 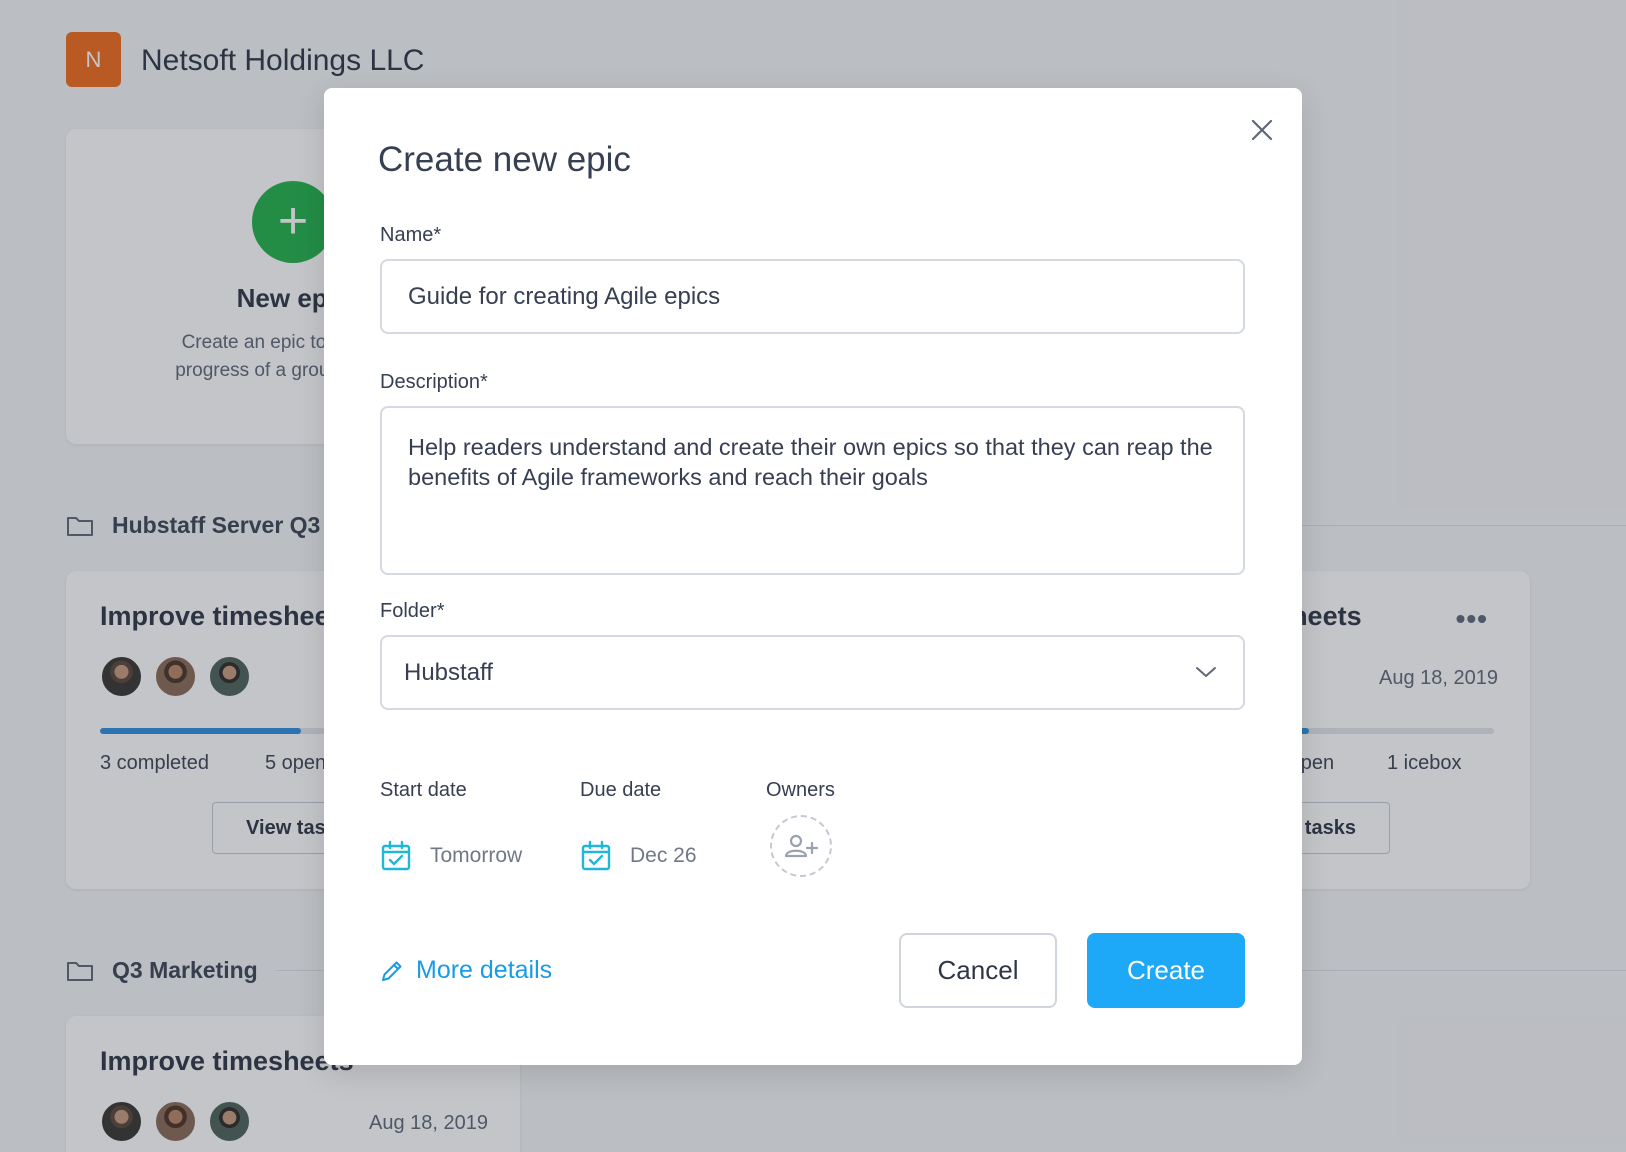 I want to click on more-details-label: More details, so click(x=484, y=970).